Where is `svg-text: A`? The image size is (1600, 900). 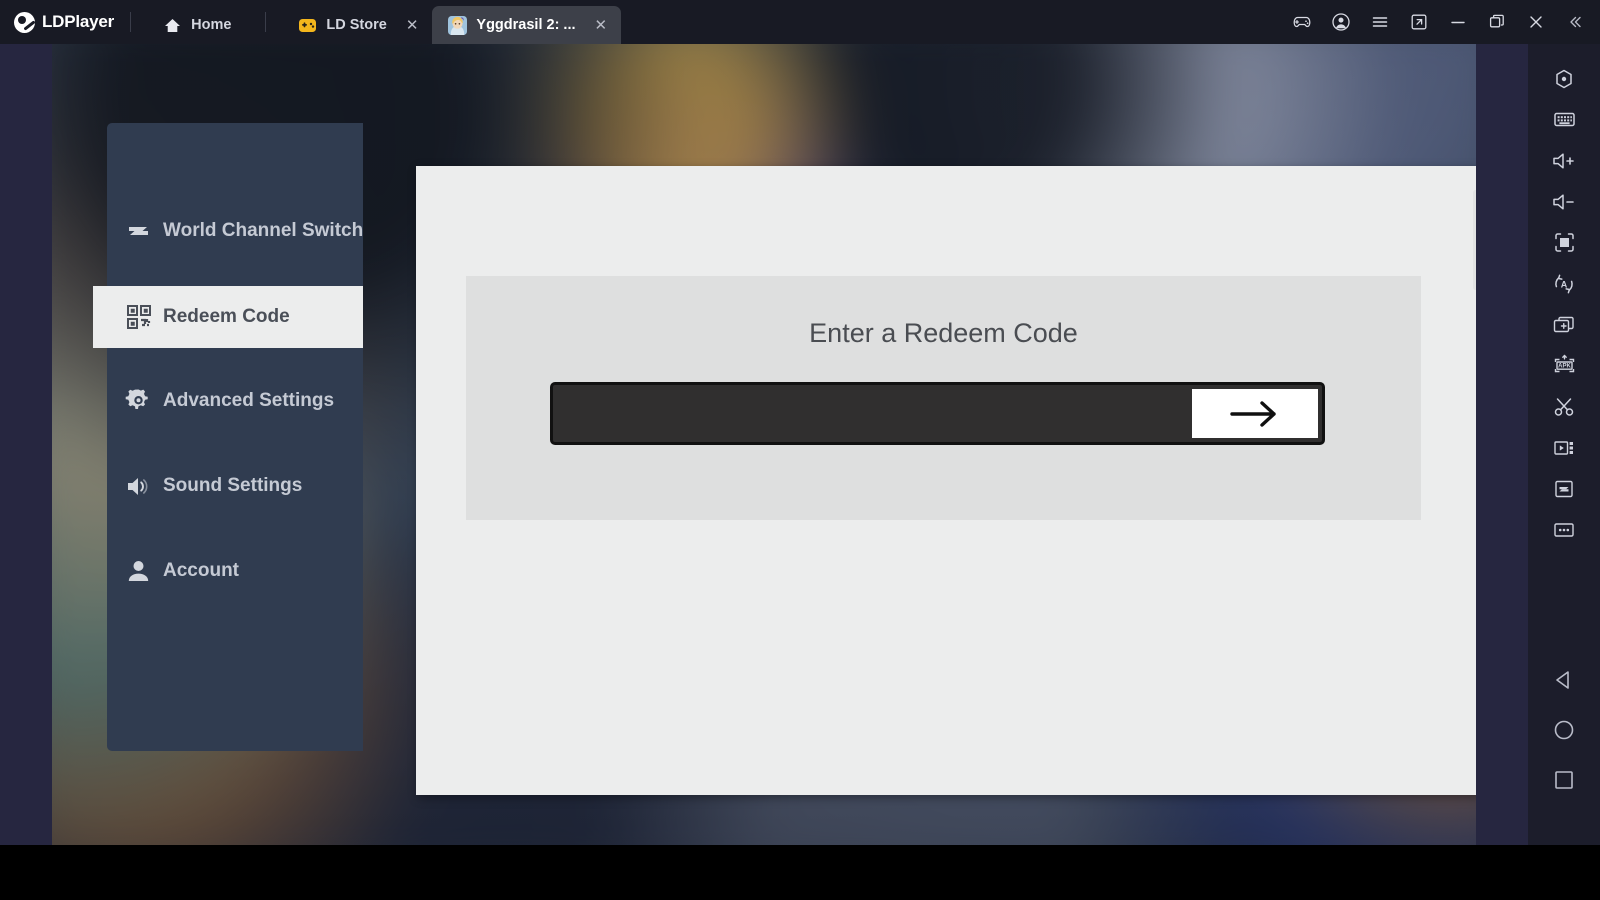 svg-text: A is located at coordinates (1564, 284).